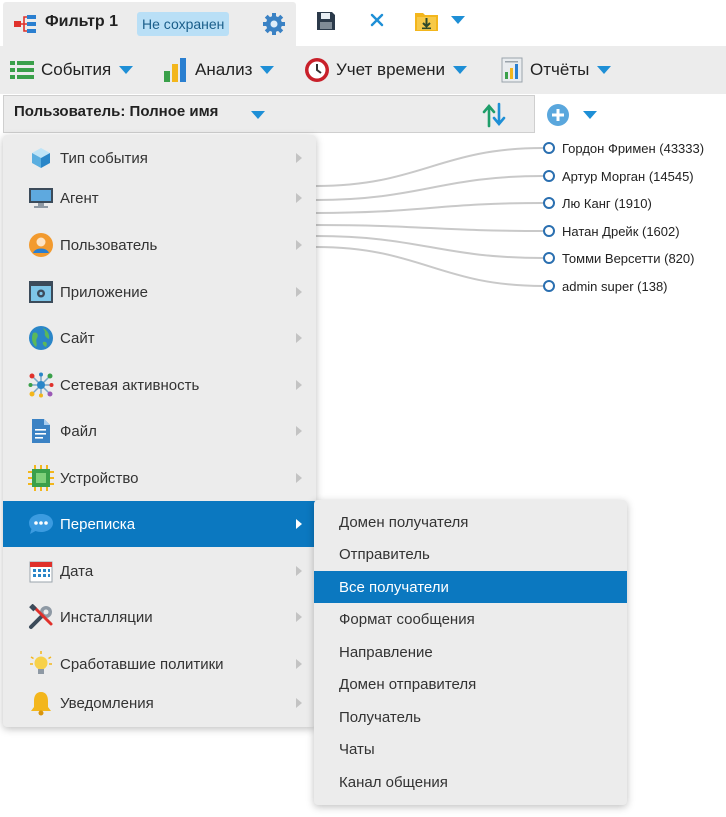  Describe the element at coordinates (99, 478) in the screenshot. I see `menu-item-label: Устройство` at that location.